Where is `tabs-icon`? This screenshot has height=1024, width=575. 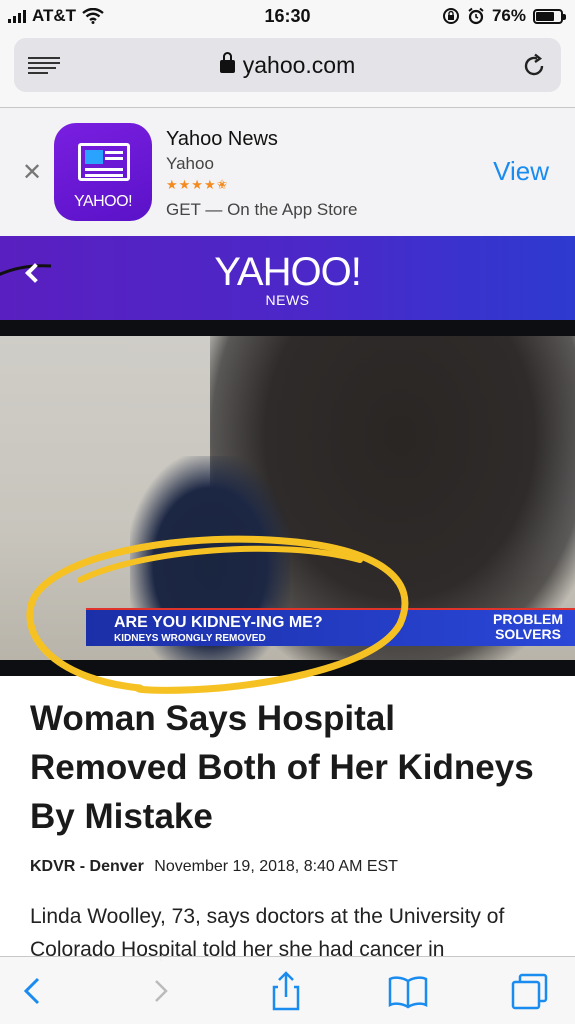
tabs-icon is located at coordinates (530, 991).